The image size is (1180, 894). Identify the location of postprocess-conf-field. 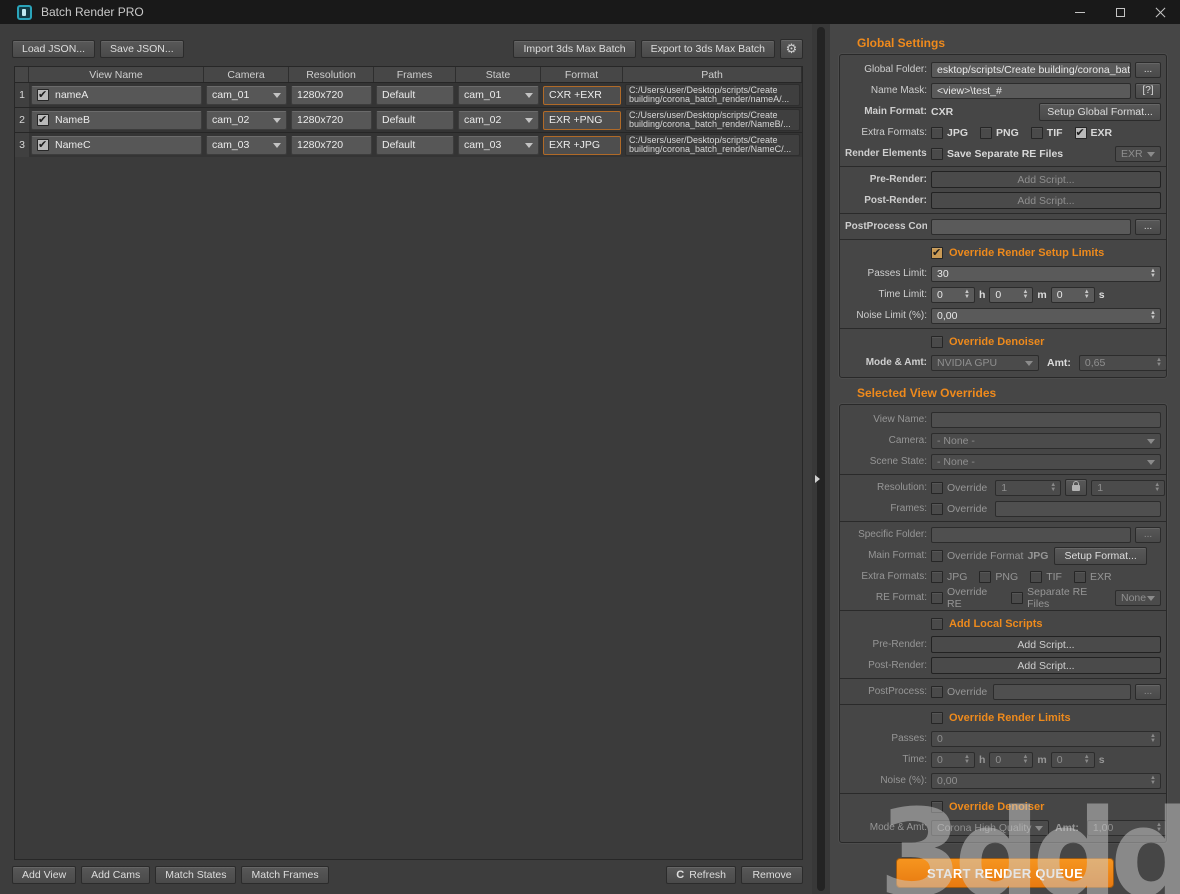
(1031, 226).